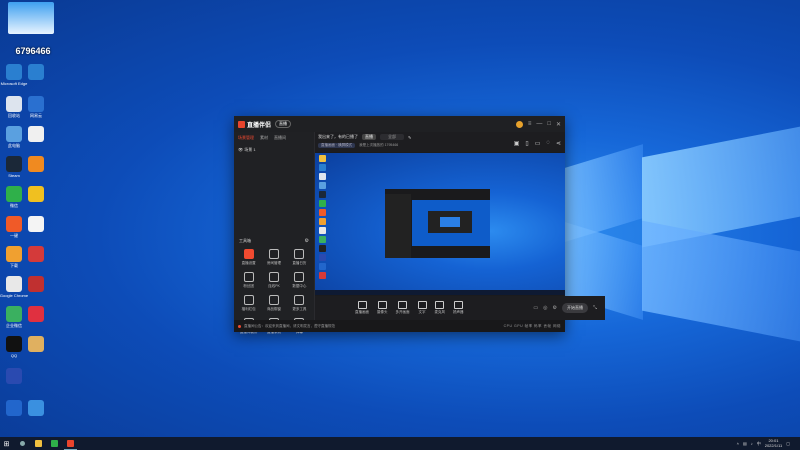  Describe the element at coordinates (774, 443) in the screenshot. I see `taskbar-clock: 20:01 2022/1/11` at that location.